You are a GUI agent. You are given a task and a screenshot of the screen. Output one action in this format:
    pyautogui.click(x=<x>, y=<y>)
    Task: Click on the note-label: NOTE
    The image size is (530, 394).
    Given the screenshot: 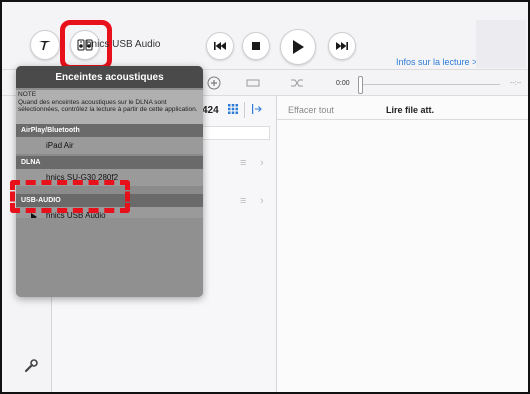 What is the action you would take?
    pyautogui.click(x=27, y=94)
    